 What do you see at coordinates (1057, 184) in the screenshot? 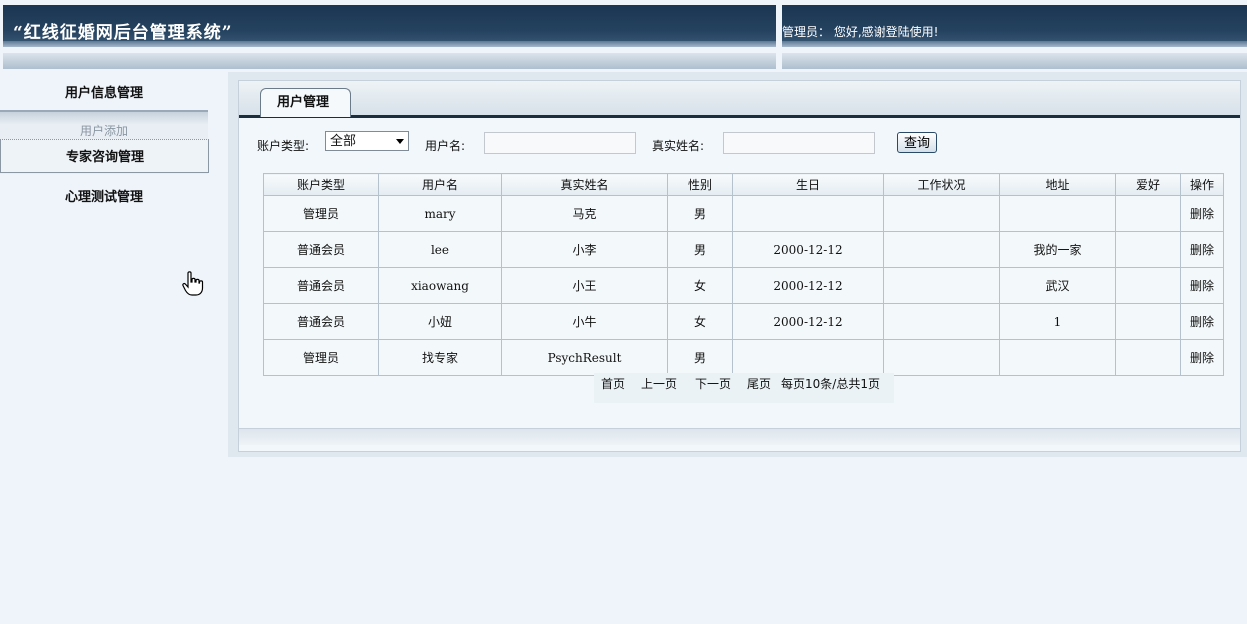
I see `col-address: 地址` at bounding box center [1057, 184].